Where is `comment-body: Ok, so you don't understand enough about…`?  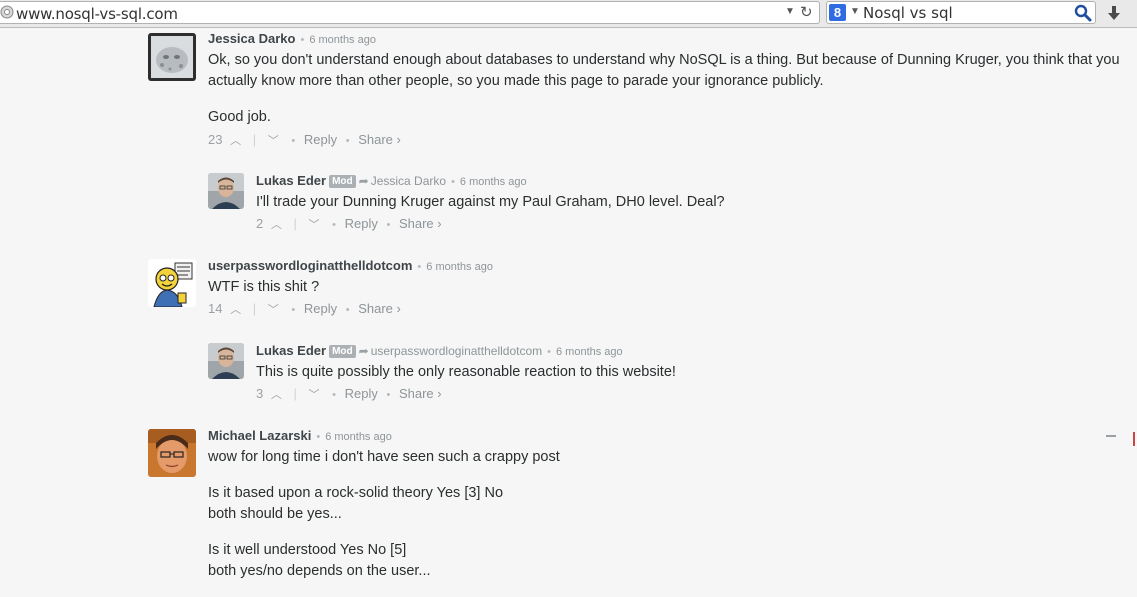 comment-body: Ok, so you don't understand enough about… is located at coordinates (670, 89).